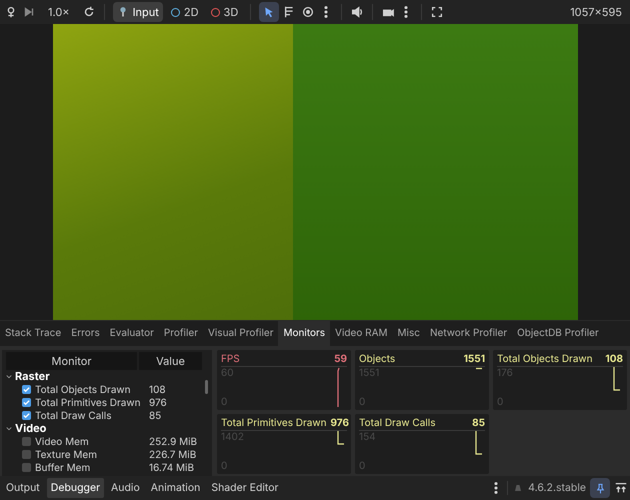  Describe the element at coordinates (240, 333) in the screenshot. I see `tool-tab: Visual Profiler` at that location.